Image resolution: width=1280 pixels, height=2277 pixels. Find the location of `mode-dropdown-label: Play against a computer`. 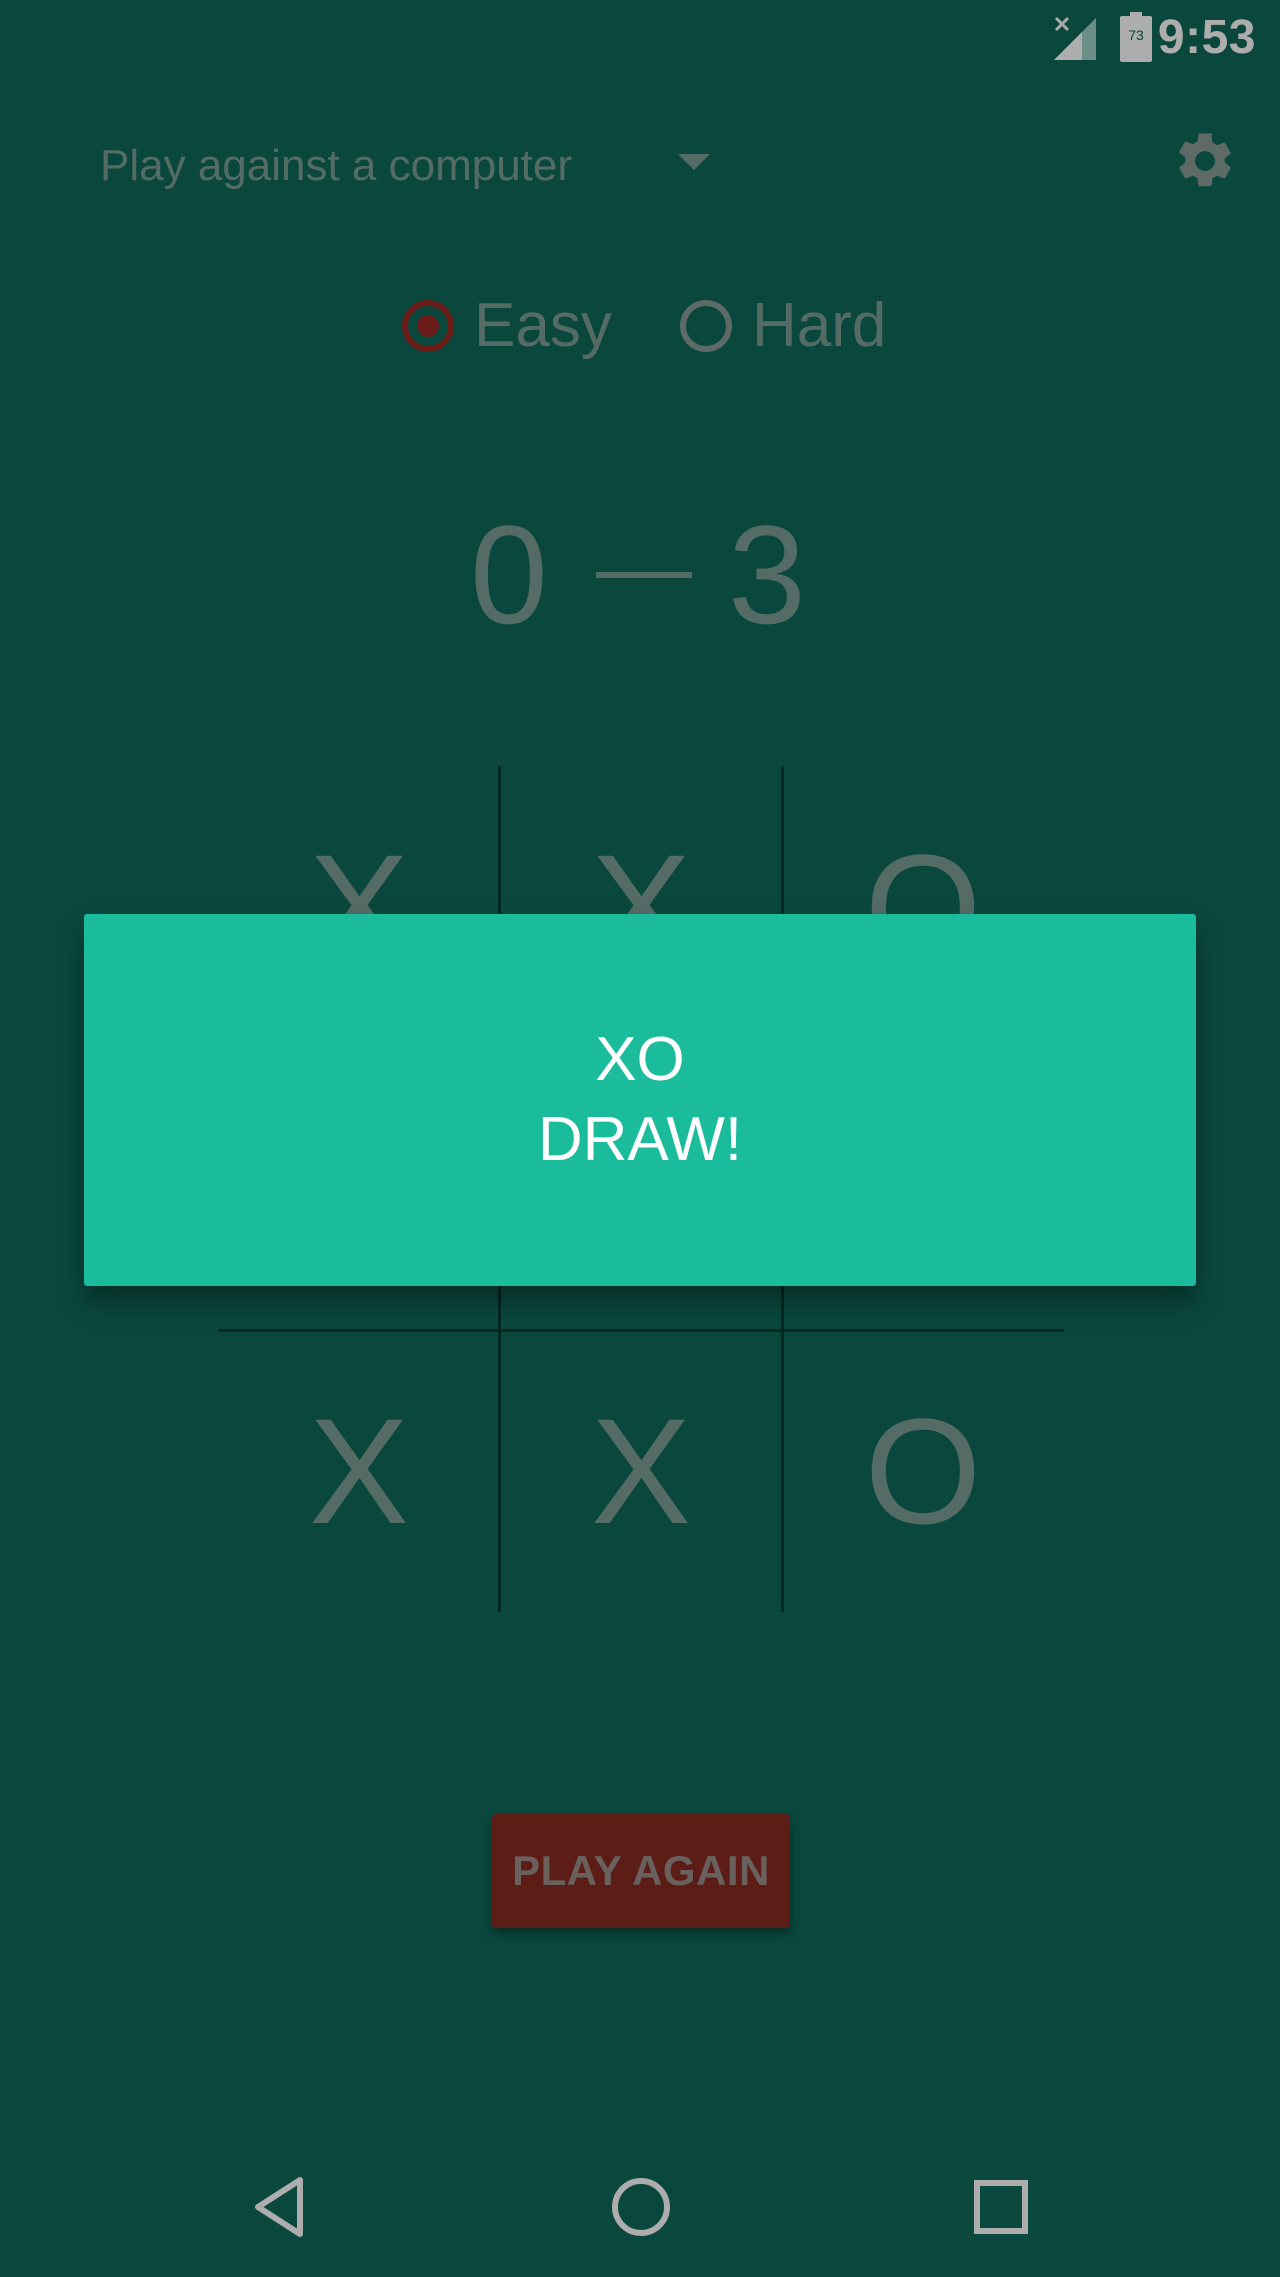

mode-dropdown-label: Play against a computer is located at coordinates (336, 165).